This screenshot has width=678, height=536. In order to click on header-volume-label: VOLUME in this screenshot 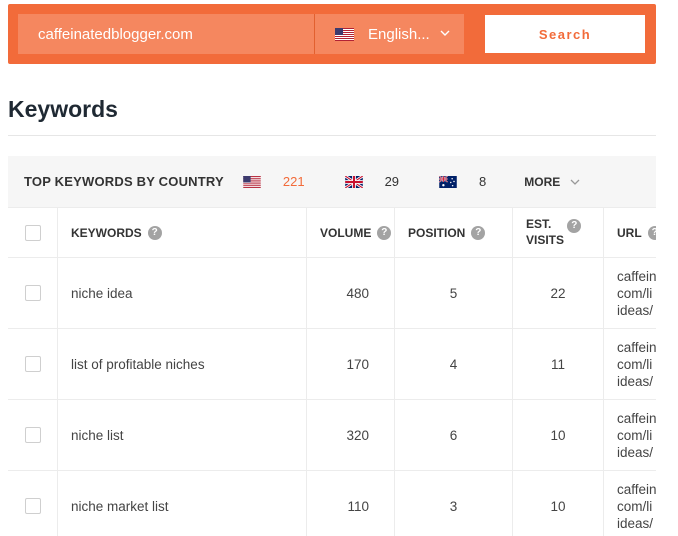, I will do `click(346, 232)`.